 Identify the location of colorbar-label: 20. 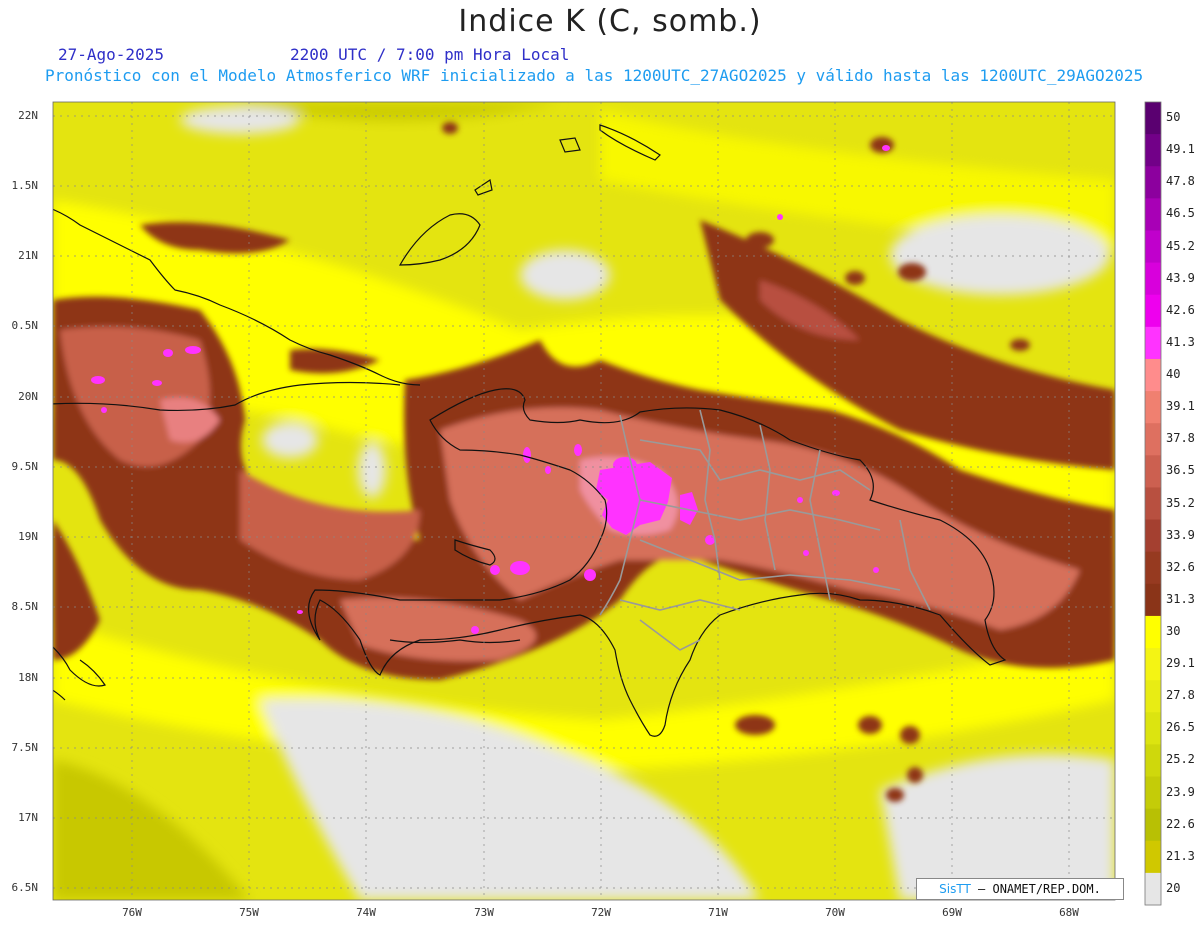
(1173, 887).